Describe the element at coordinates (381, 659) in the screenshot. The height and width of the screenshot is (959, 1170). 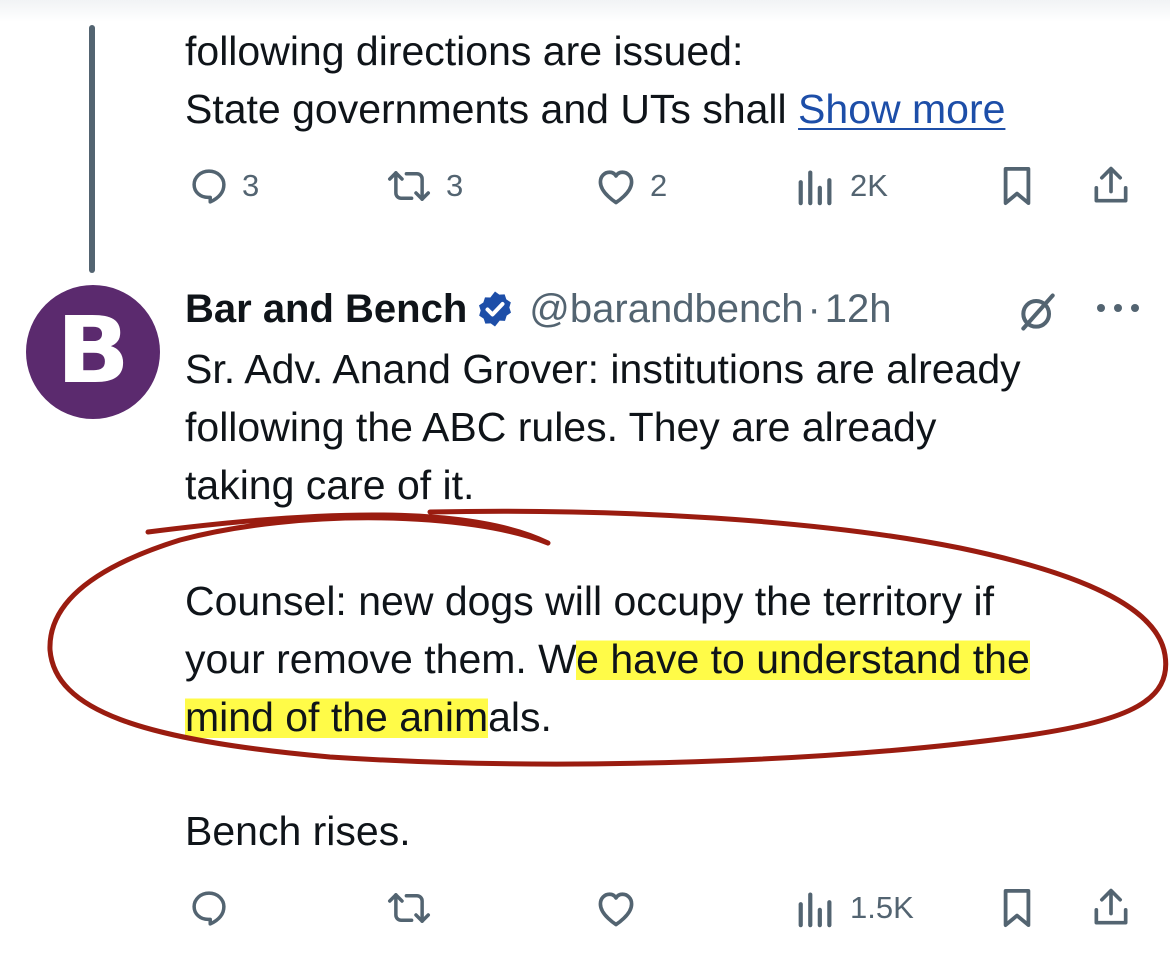
I see `counsel-line-2-plain: your remove them. W` at that location.